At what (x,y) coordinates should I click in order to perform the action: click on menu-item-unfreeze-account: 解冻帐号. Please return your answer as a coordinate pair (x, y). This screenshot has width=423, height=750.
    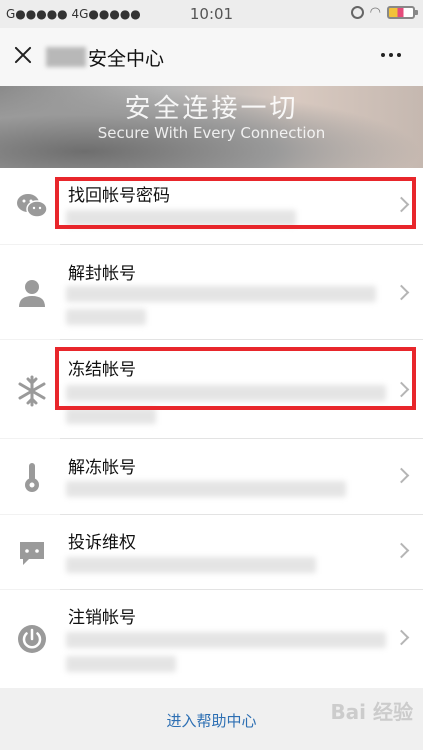
    Looking at the image, I should click on (211, 476).